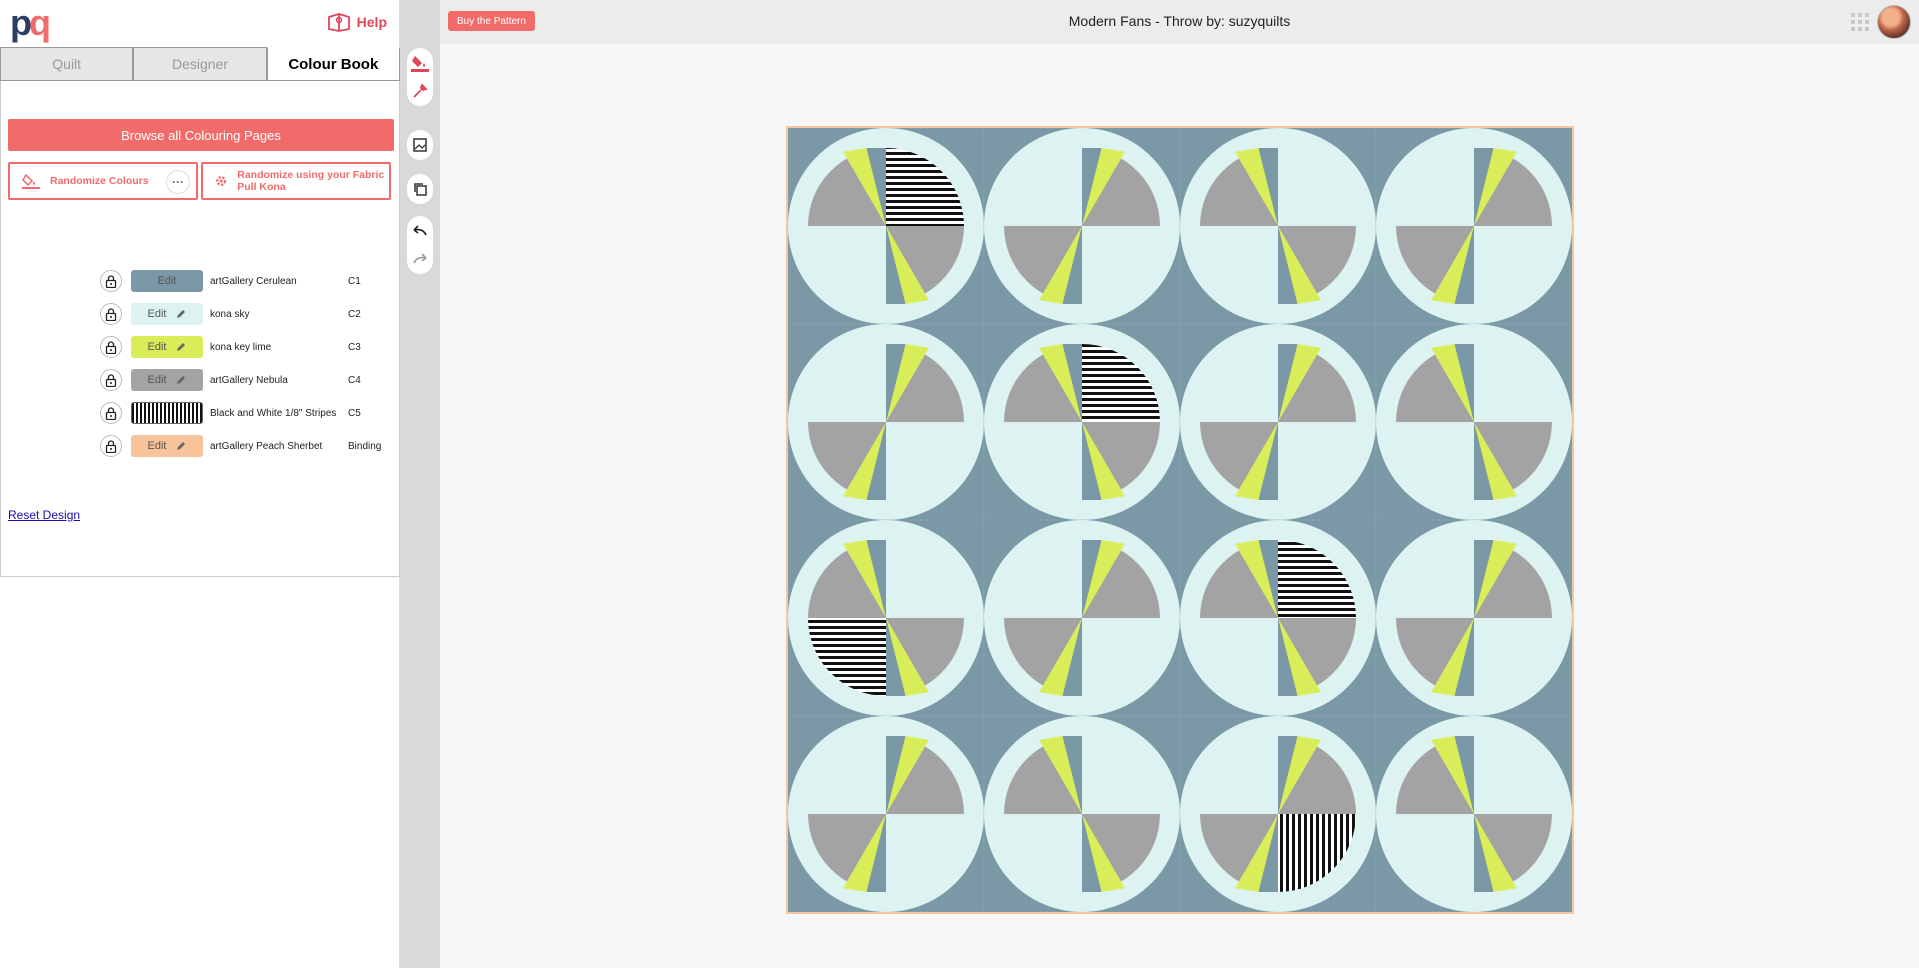 The height and width of the screenshot is (968, 1919). I want to click on colour-swatch, so click(167, 413).